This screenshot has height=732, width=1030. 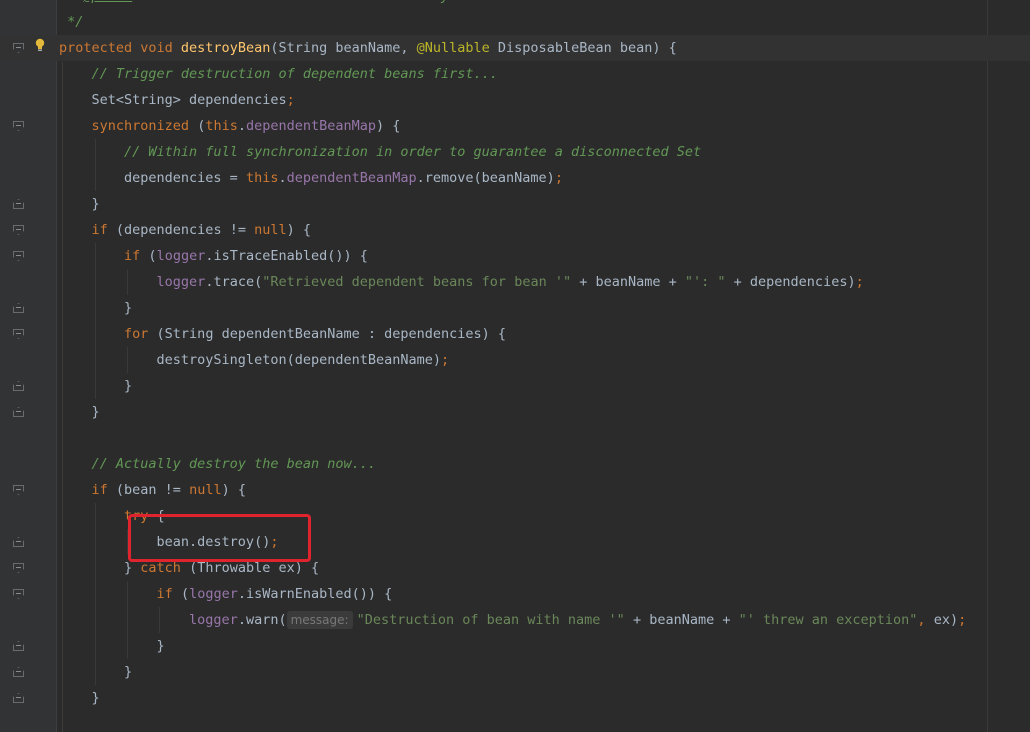 I want to click on line-close-trace: }, so click(x=515, y=308).